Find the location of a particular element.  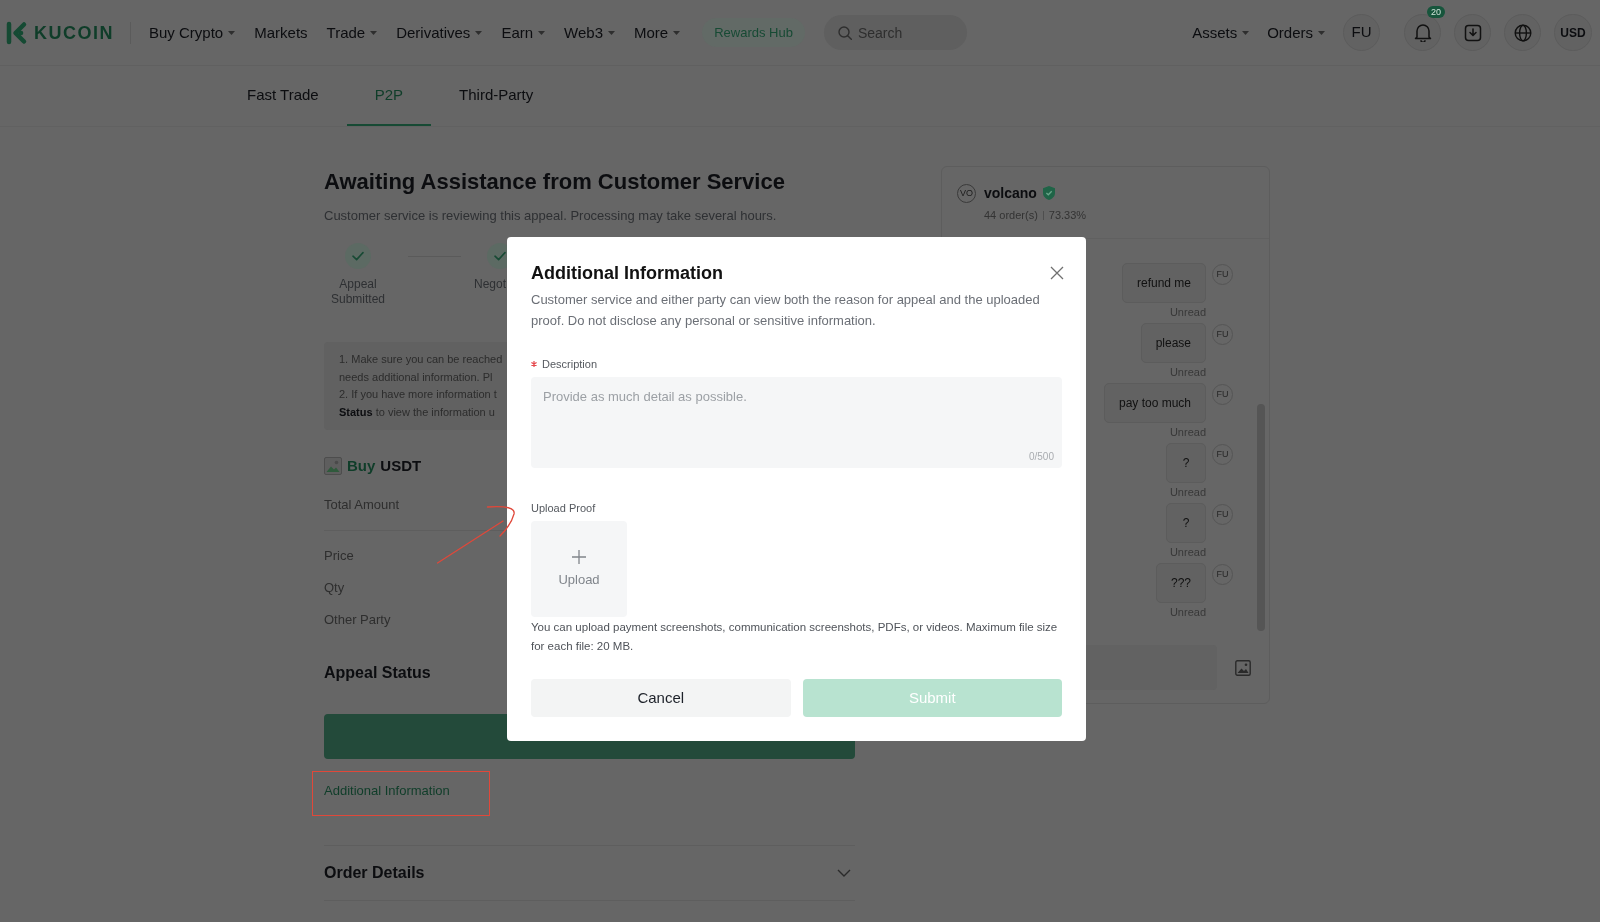

detail-label: Qty is located at coordinates (334, 588).